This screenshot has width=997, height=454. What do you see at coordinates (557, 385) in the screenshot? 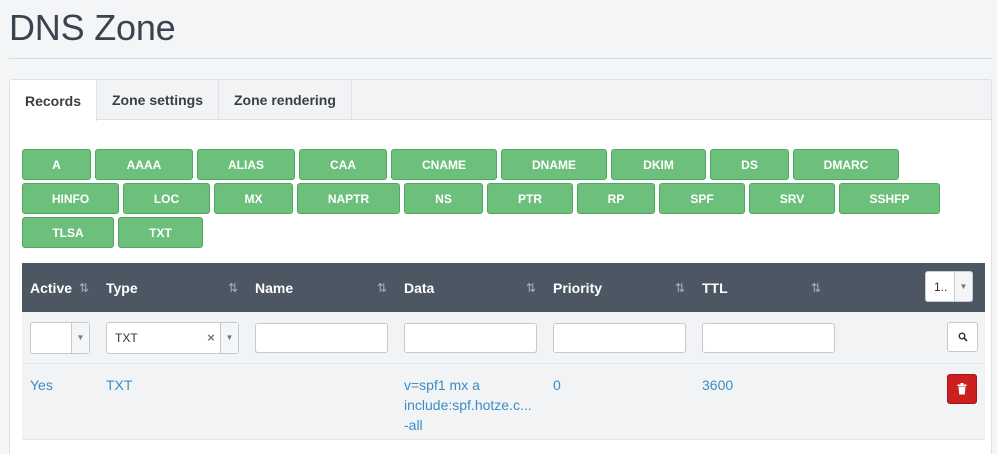
I see `cell-priority: 0` at bounding box center [557, 385].